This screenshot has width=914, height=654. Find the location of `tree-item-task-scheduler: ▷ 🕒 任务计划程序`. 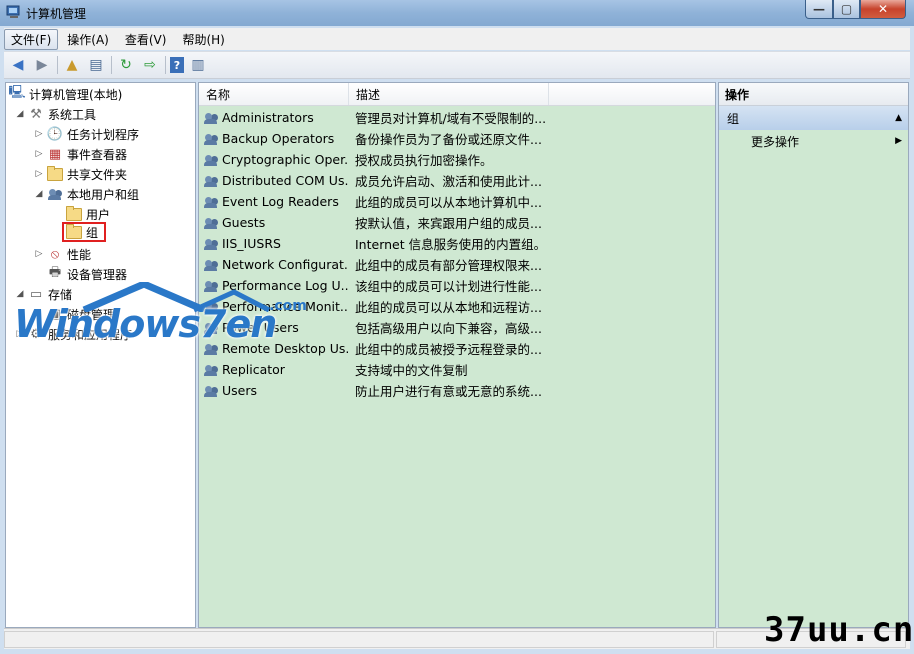

tree-item-task-scheduler: ▷ 🕒 任务计划程序 is located at coordinates (86, 134).